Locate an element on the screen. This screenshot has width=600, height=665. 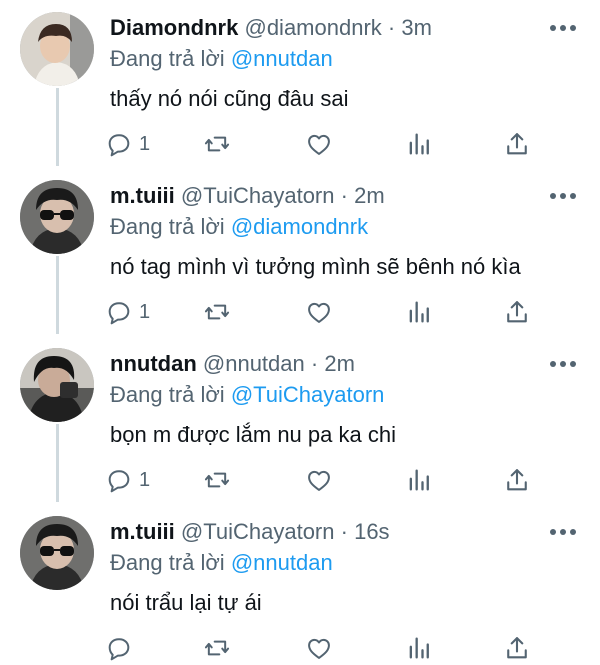
username: @nnutdan is located at coordinates (254, 363).